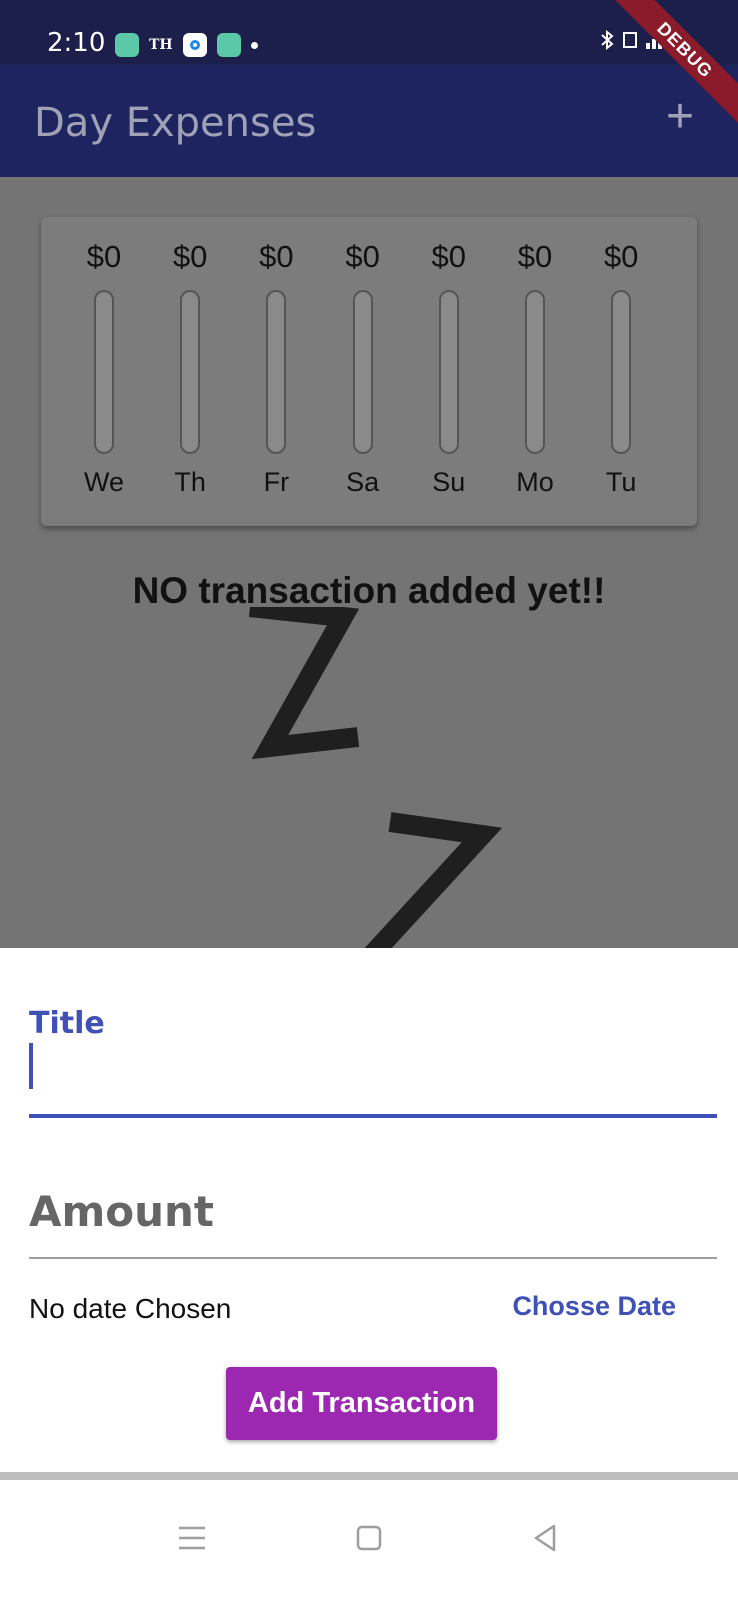 This screenshot has height=1600, width=738. I want to click on add-transaction-submit-button: Add Transaction, so click(361, 1403).